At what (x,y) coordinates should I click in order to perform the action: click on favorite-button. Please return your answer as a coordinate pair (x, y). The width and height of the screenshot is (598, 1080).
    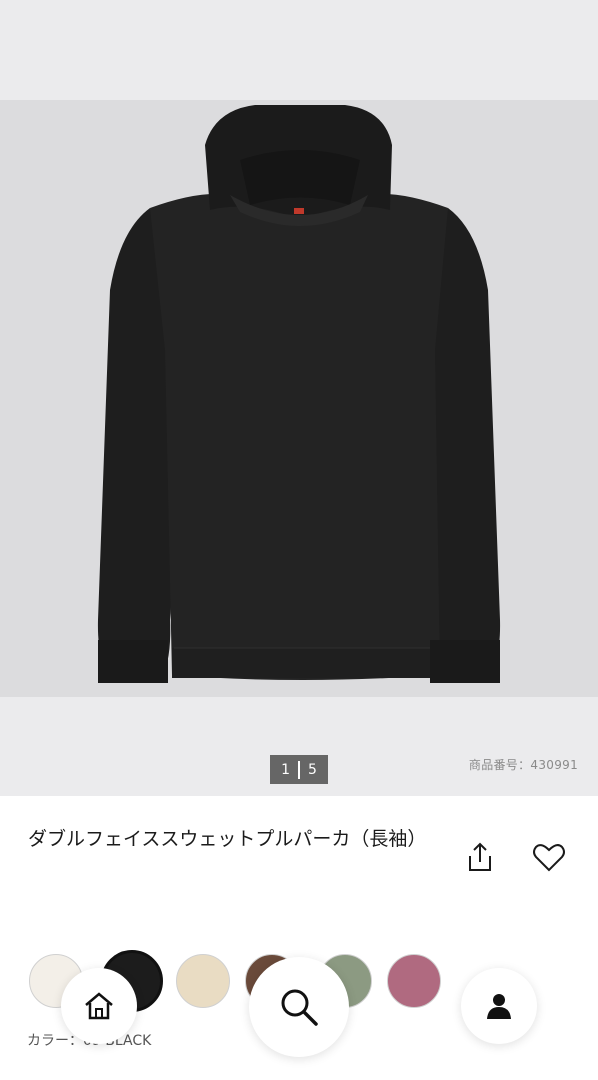
    Looking at the image, I should click on (549, 858).